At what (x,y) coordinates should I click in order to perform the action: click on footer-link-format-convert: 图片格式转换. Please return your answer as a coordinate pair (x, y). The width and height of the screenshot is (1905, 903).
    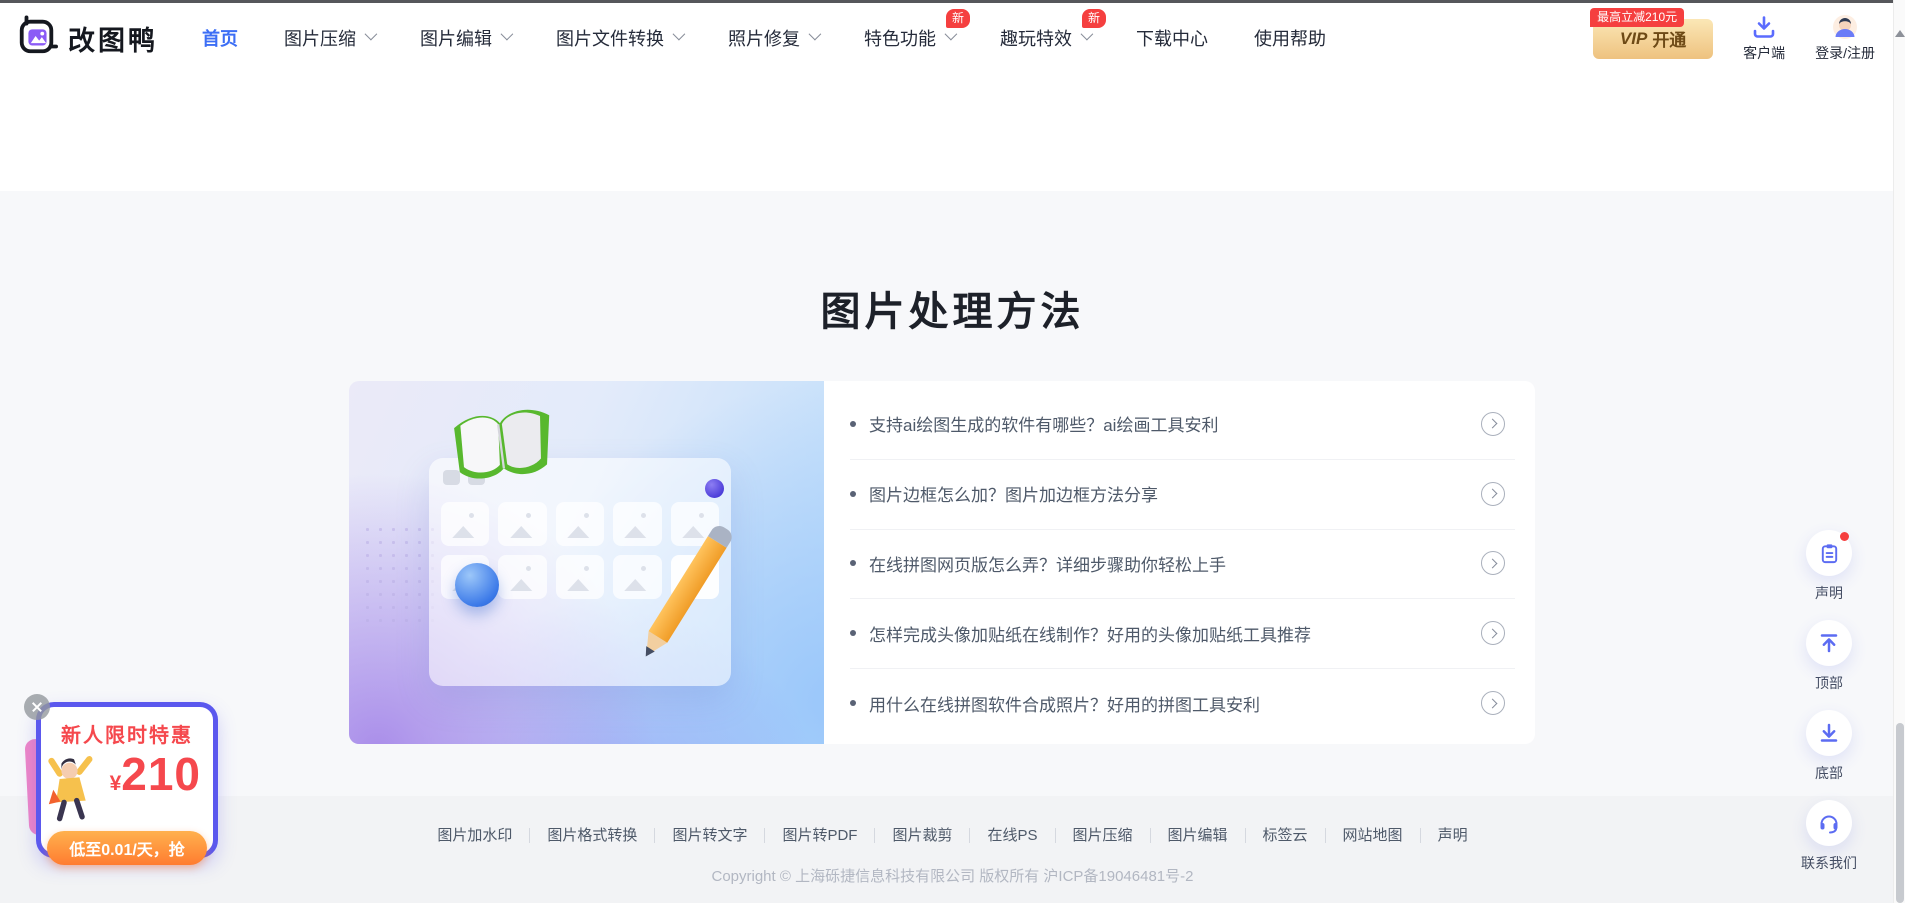
    Looking at the image, I should click on (593, 835).